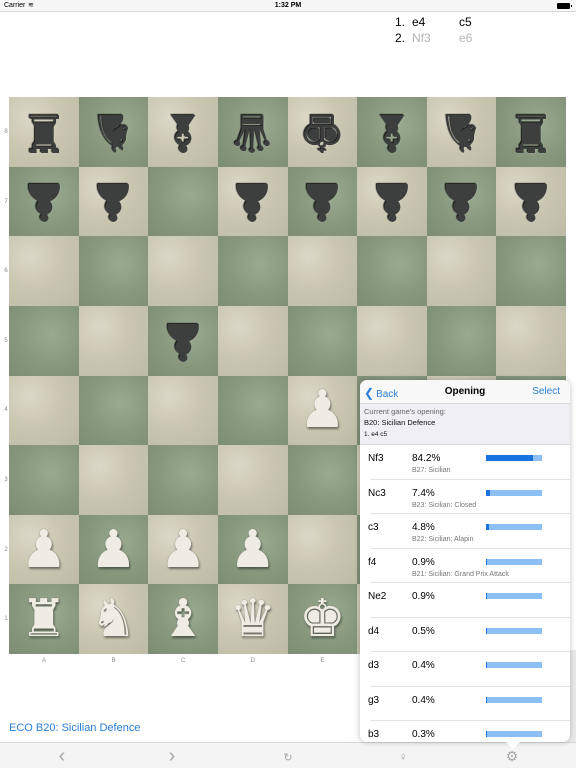  Describe the element at coordinates (74, 728) in the screenshot. I see `eco-opening-label: ECO B20: Sicilian Defence` at that location.